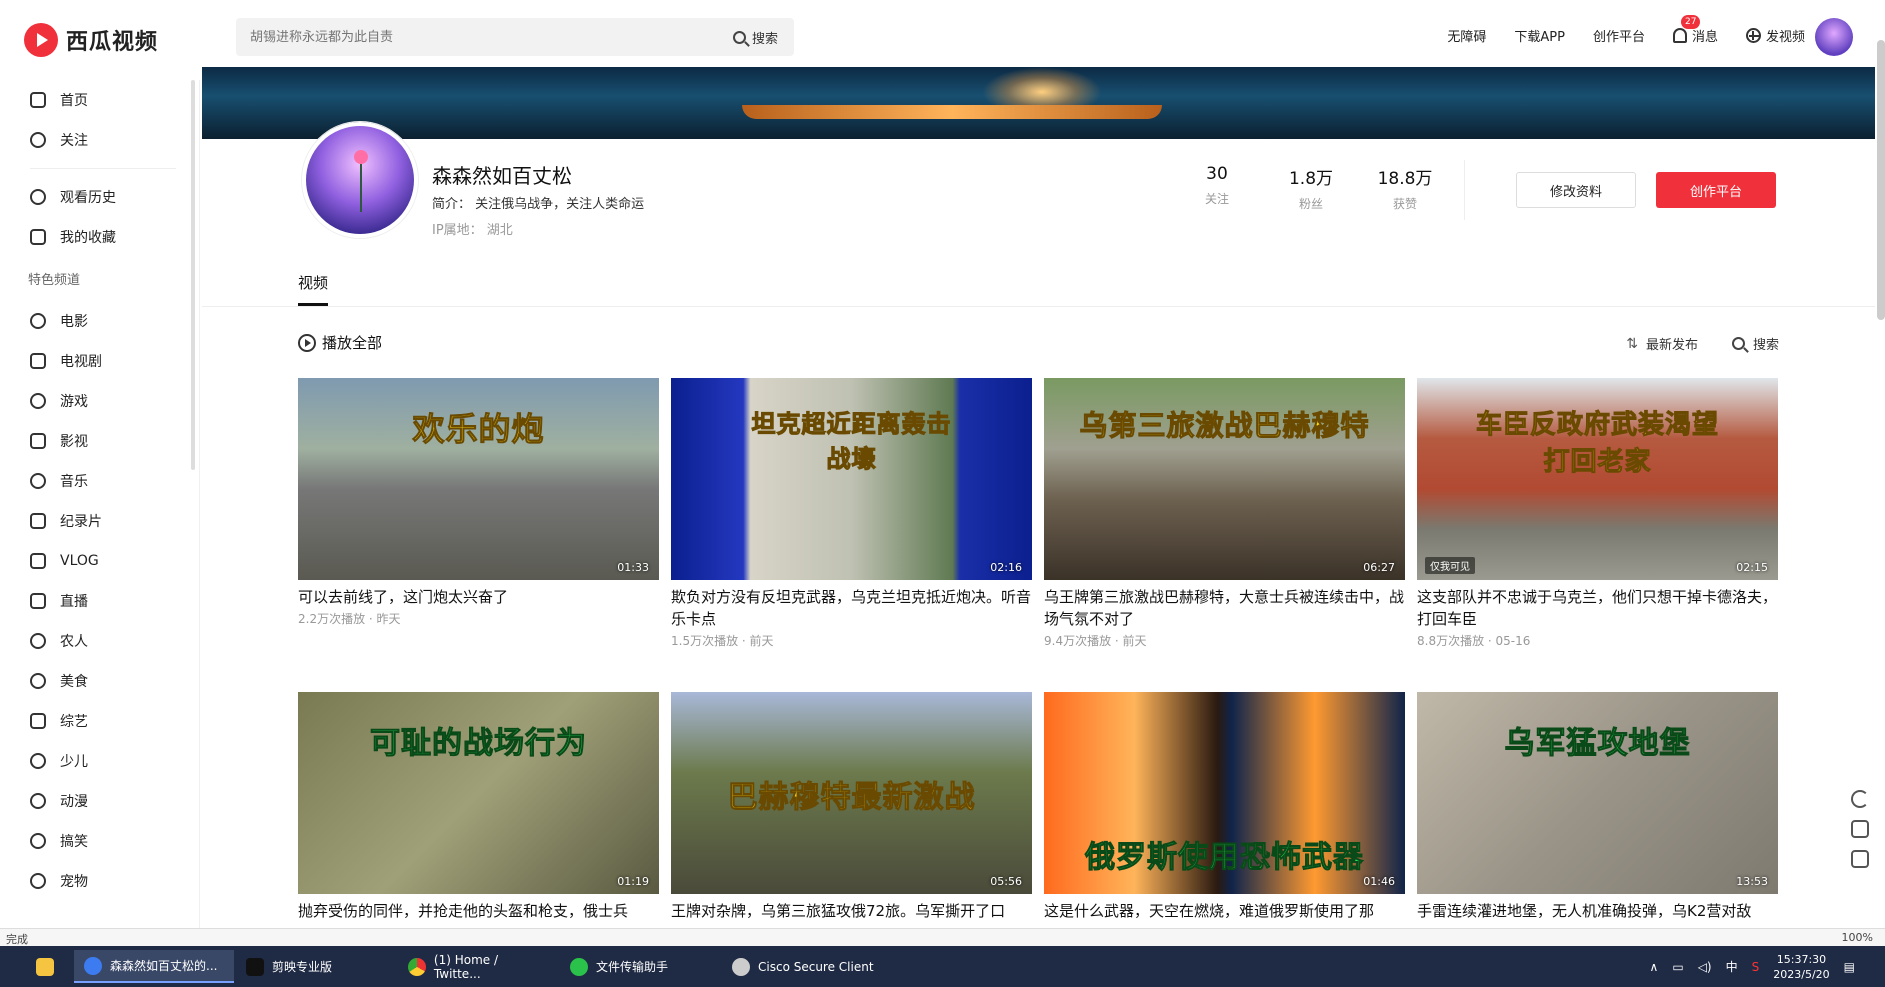  I want to click on avatar-stem, so click(361, 188).